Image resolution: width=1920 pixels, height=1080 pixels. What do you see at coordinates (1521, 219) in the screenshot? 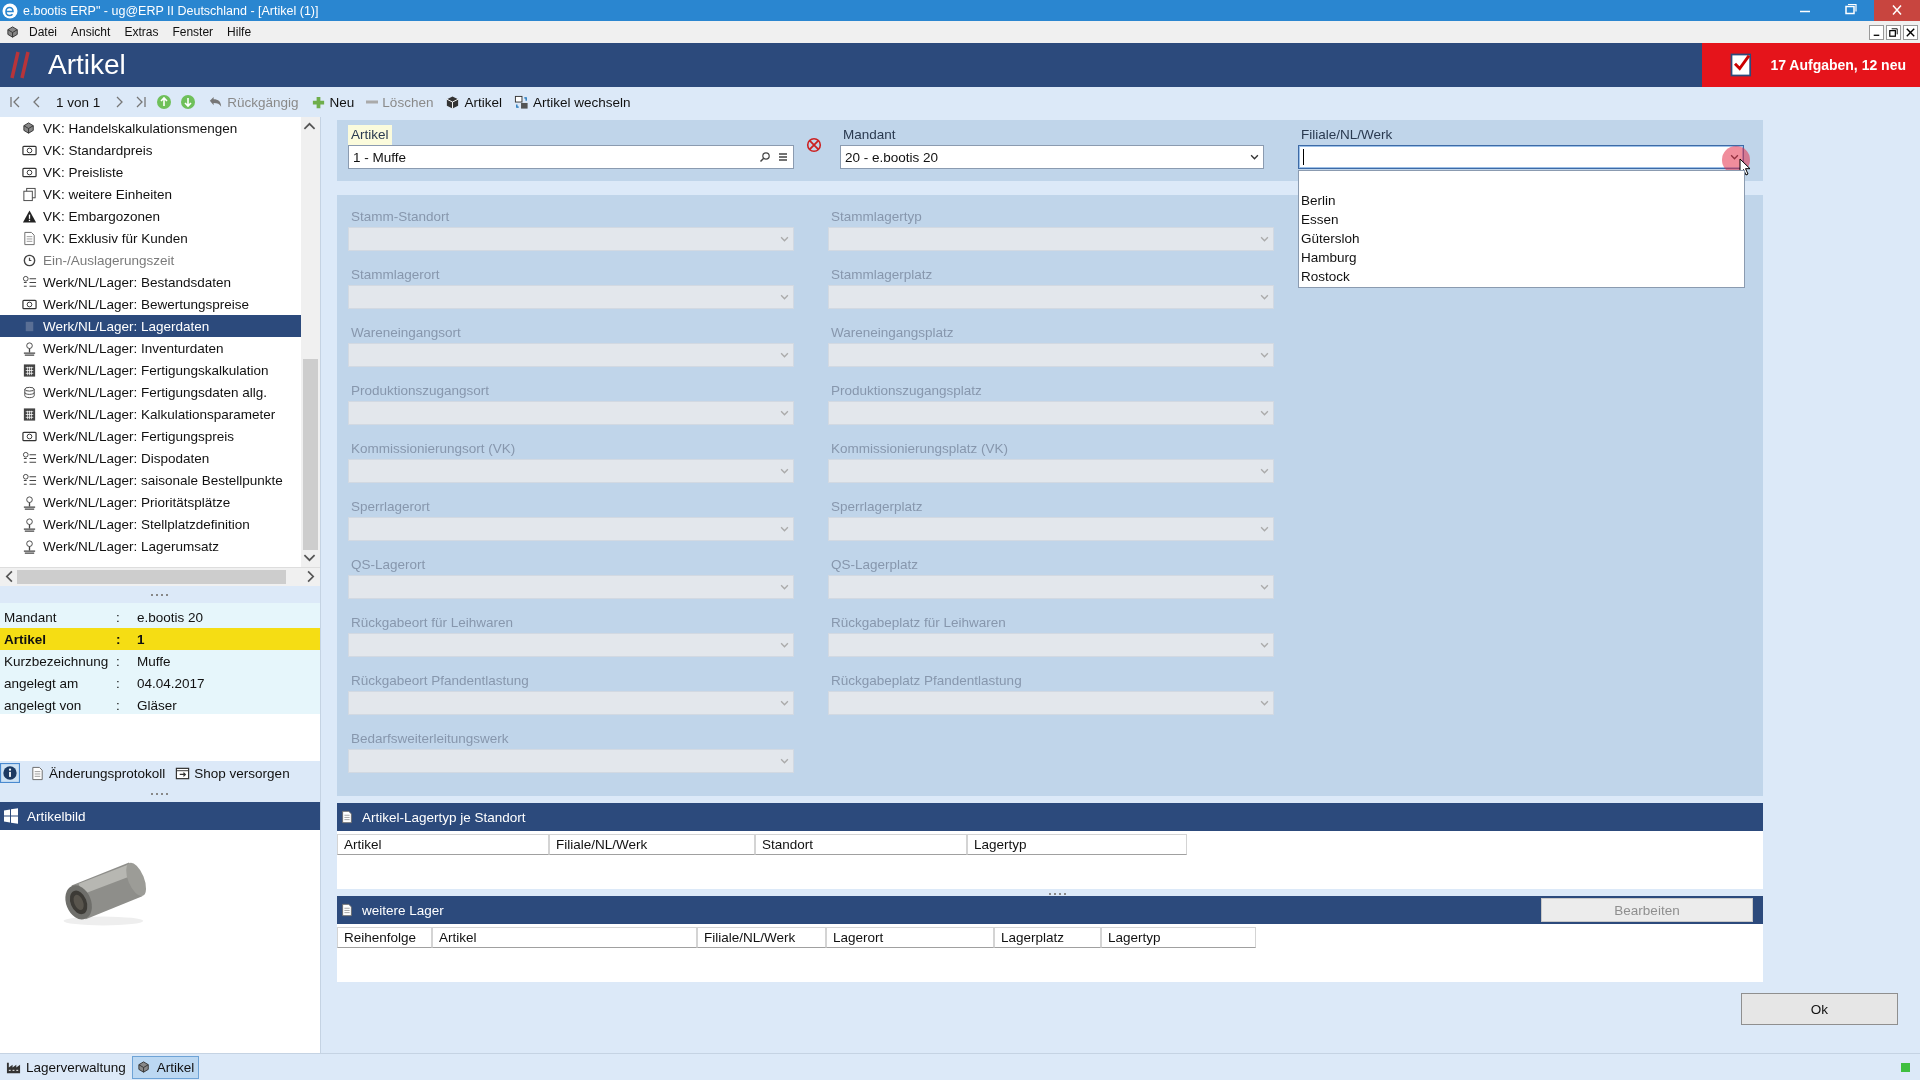
I see `dropdown-option: Essen` at bounding box center [1521, 219].